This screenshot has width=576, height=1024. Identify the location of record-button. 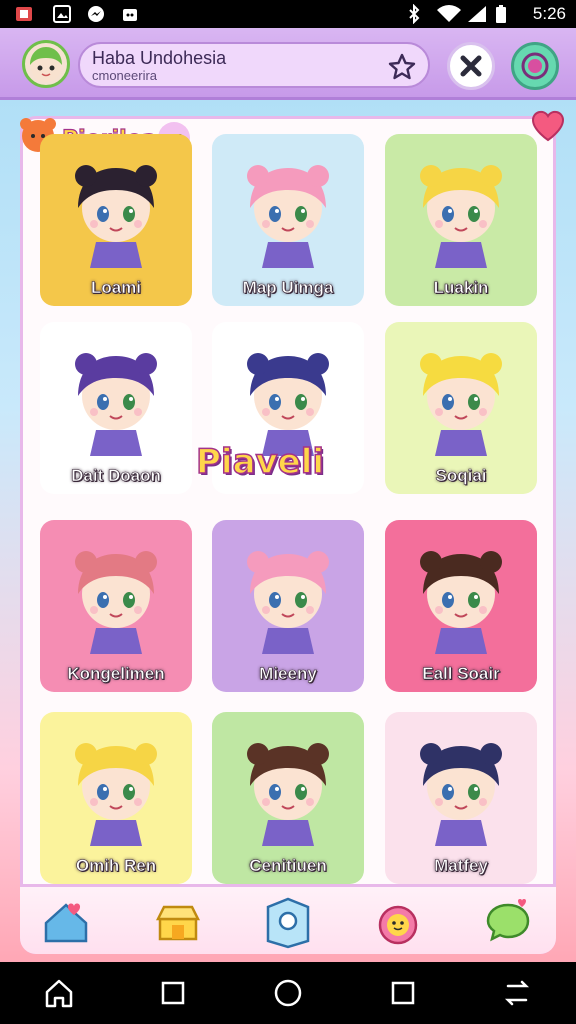
(535, 66).